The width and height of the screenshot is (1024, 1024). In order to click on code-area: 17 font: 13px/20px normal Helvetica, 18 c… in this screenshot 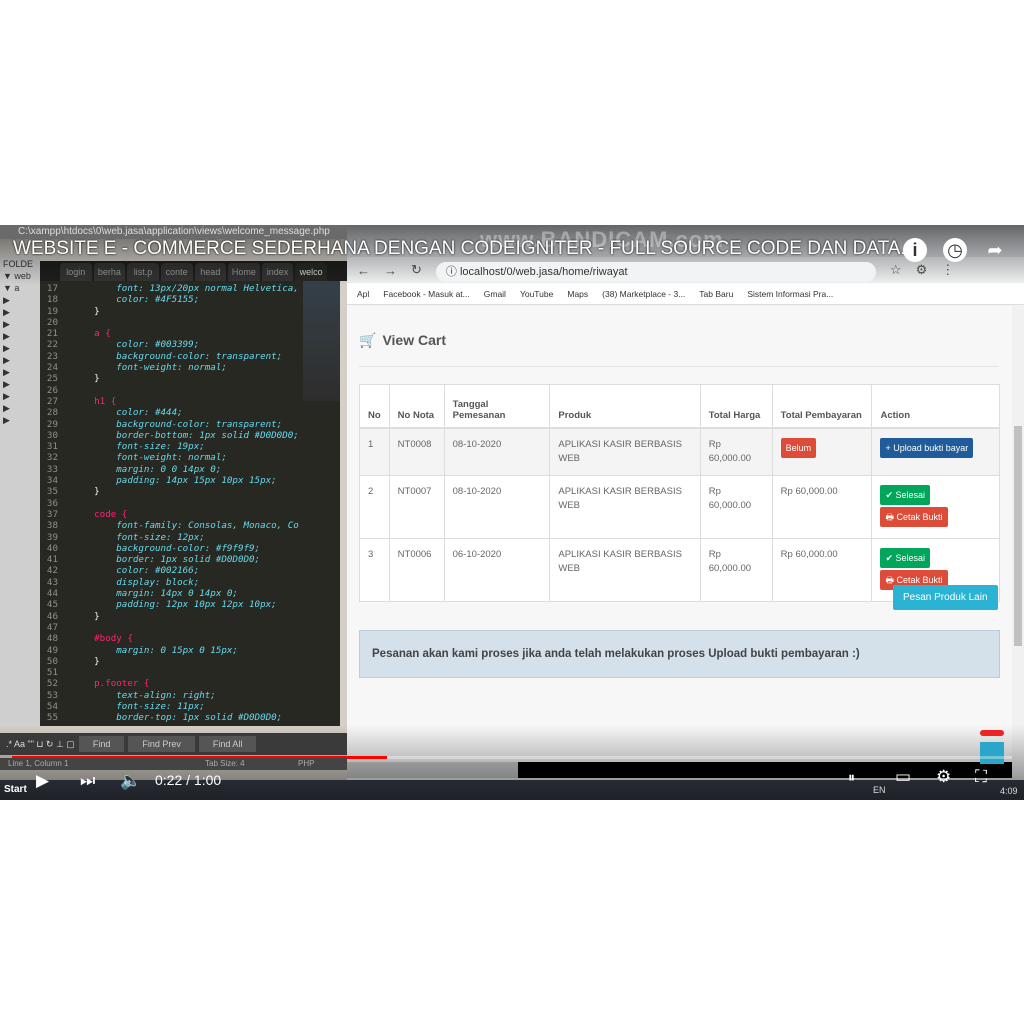, I will do `click(190, 503)`.